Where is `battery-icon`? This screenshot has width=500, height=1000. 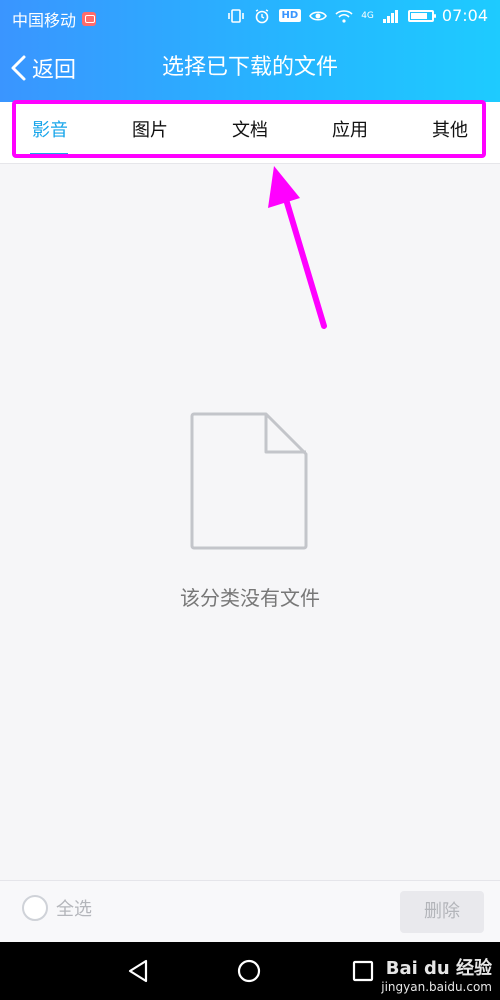
battery-icon is located at coordinates (421, 15).